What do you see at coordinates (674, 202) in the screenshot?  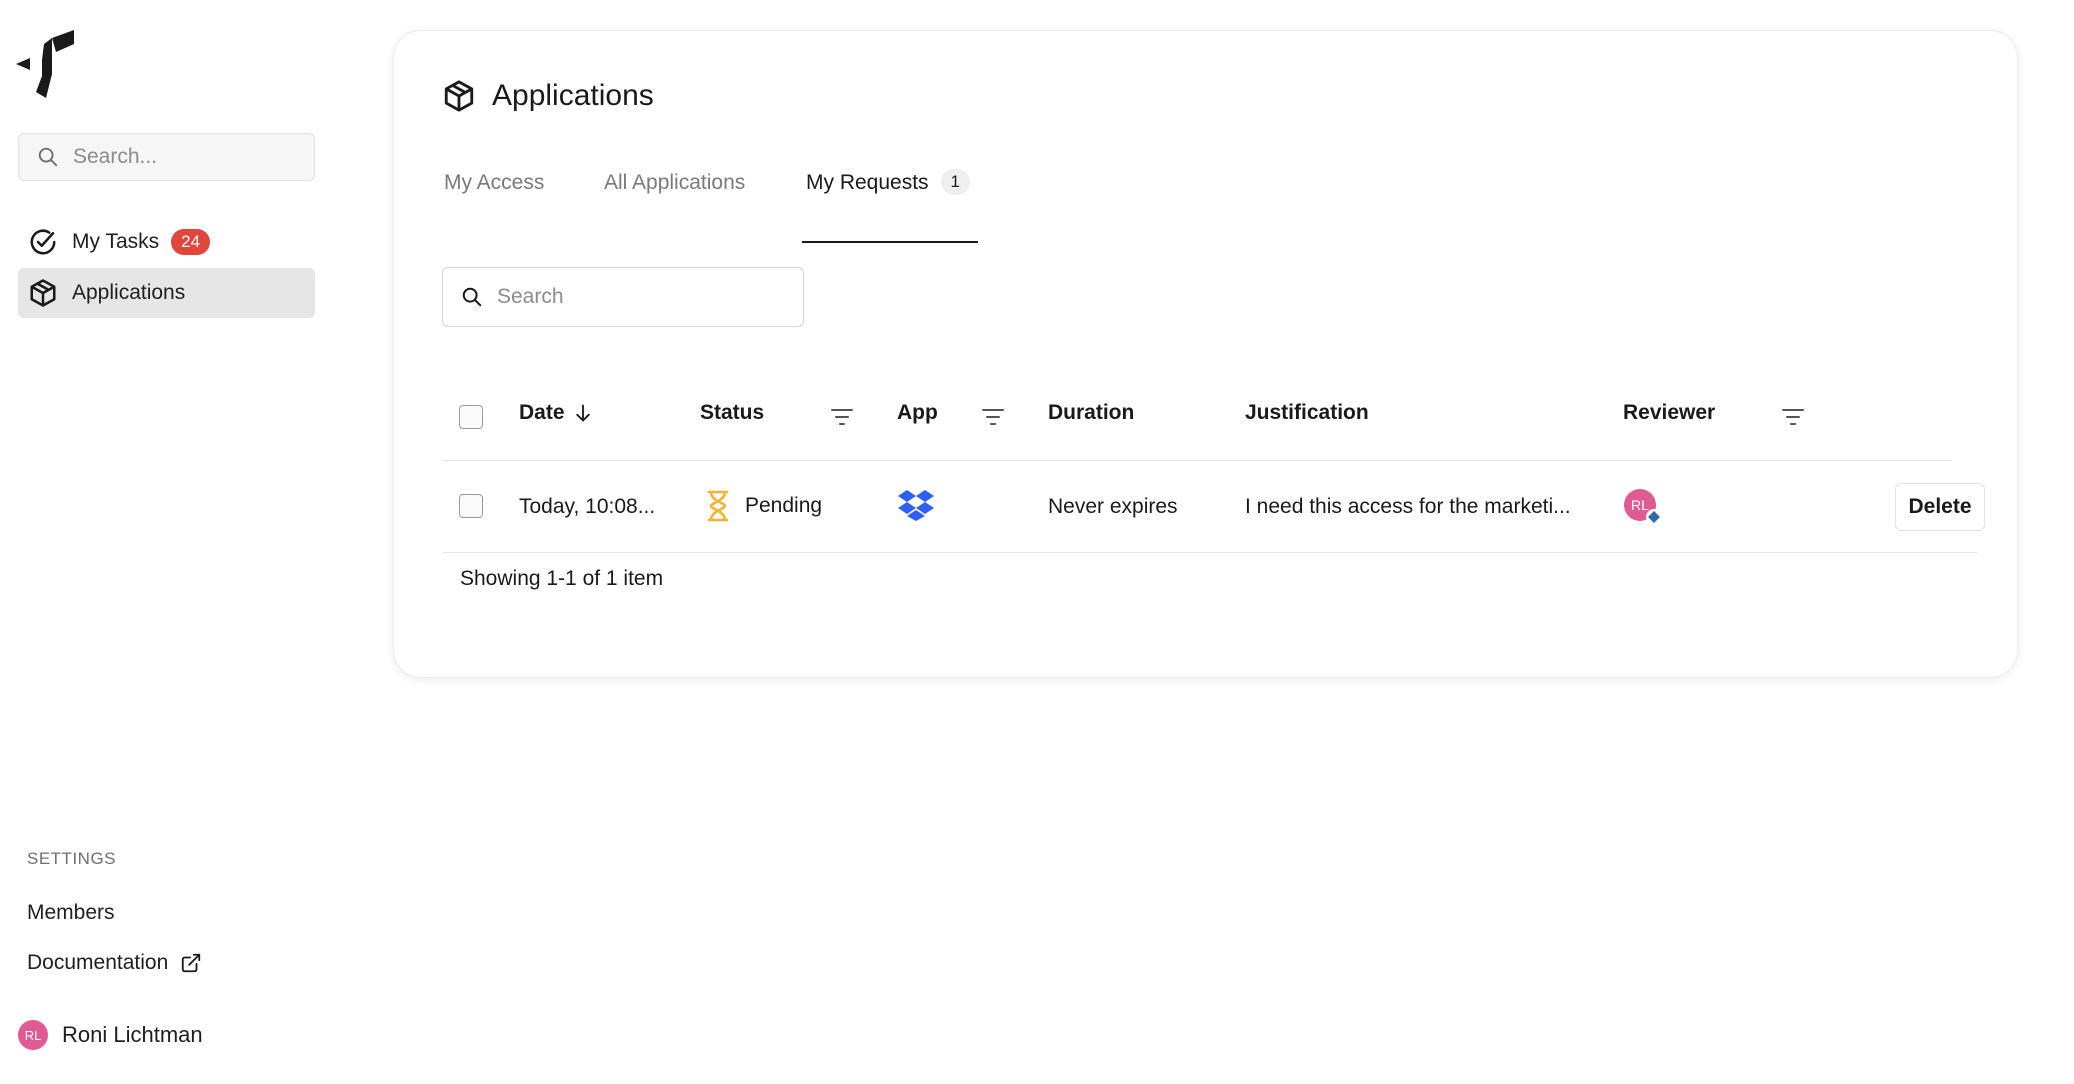 I see `tab-all-applications: All Applications` at bounding box center [674, 202].